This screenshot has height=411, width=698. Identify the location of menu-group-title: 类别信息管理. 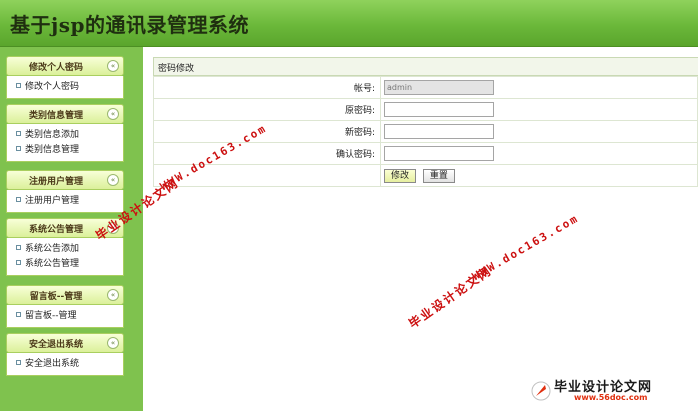
(55, 116).